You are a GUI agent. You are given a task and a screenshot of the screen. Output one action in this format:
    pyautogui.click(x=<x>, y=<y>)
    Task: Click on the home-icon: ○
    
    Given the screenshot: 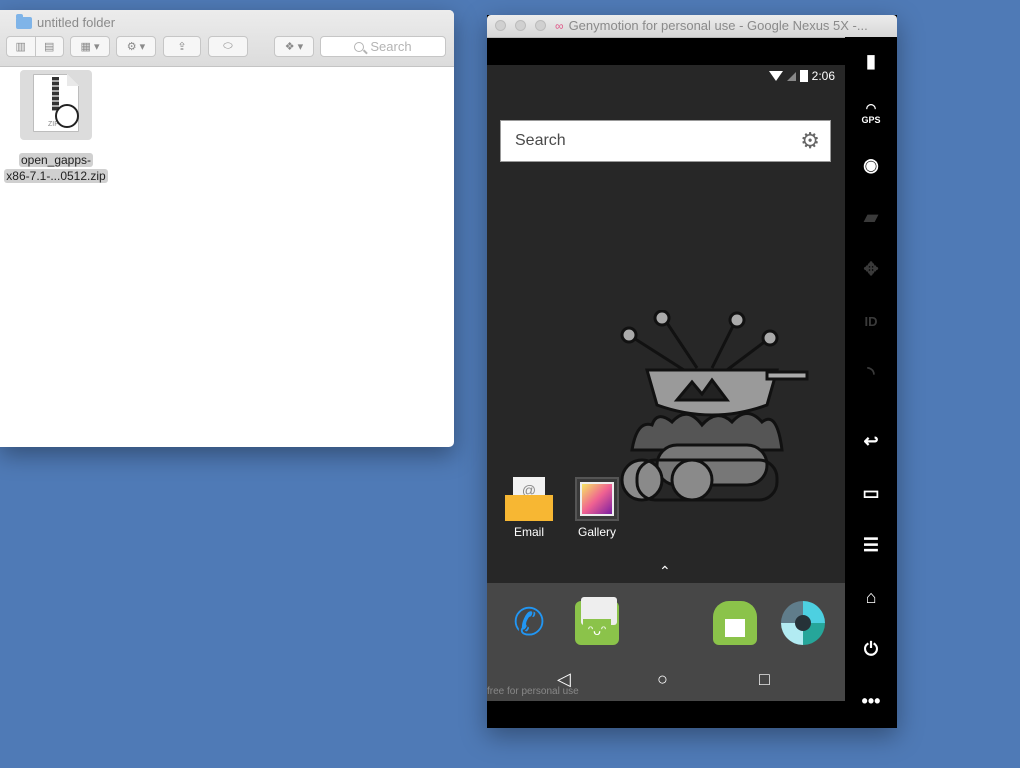 What is the action you would take?
    pyautogui.click(x=662, y=679)
    